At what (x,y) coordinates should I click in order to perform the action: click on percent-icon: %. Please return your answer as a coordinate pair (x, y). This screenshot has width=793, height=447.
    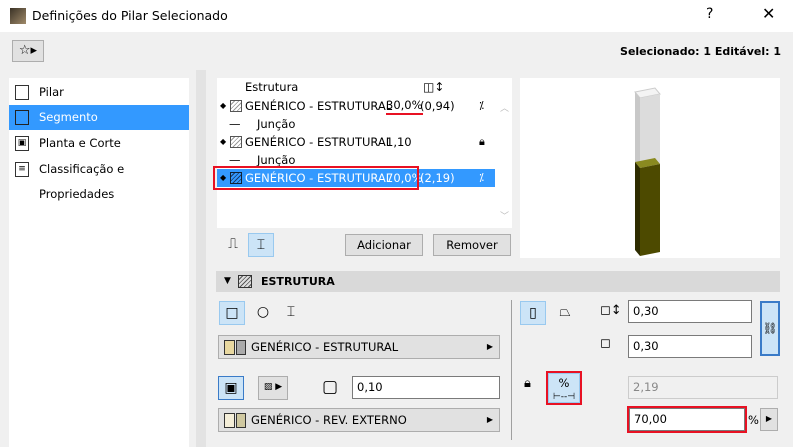
    Looking at the image, I should click on (564, 383).